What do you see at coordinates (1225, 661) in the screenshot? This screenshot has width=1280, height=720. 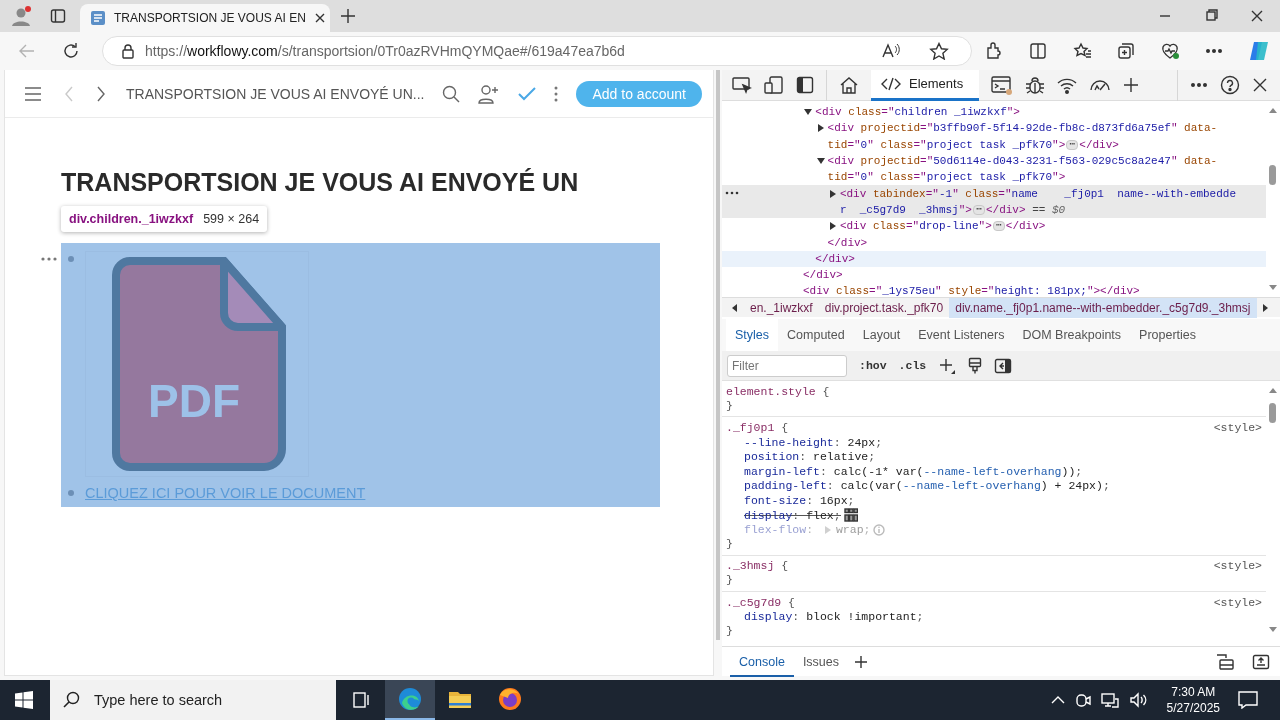 I see `undock-icon` at bounding box center [1225, 661].